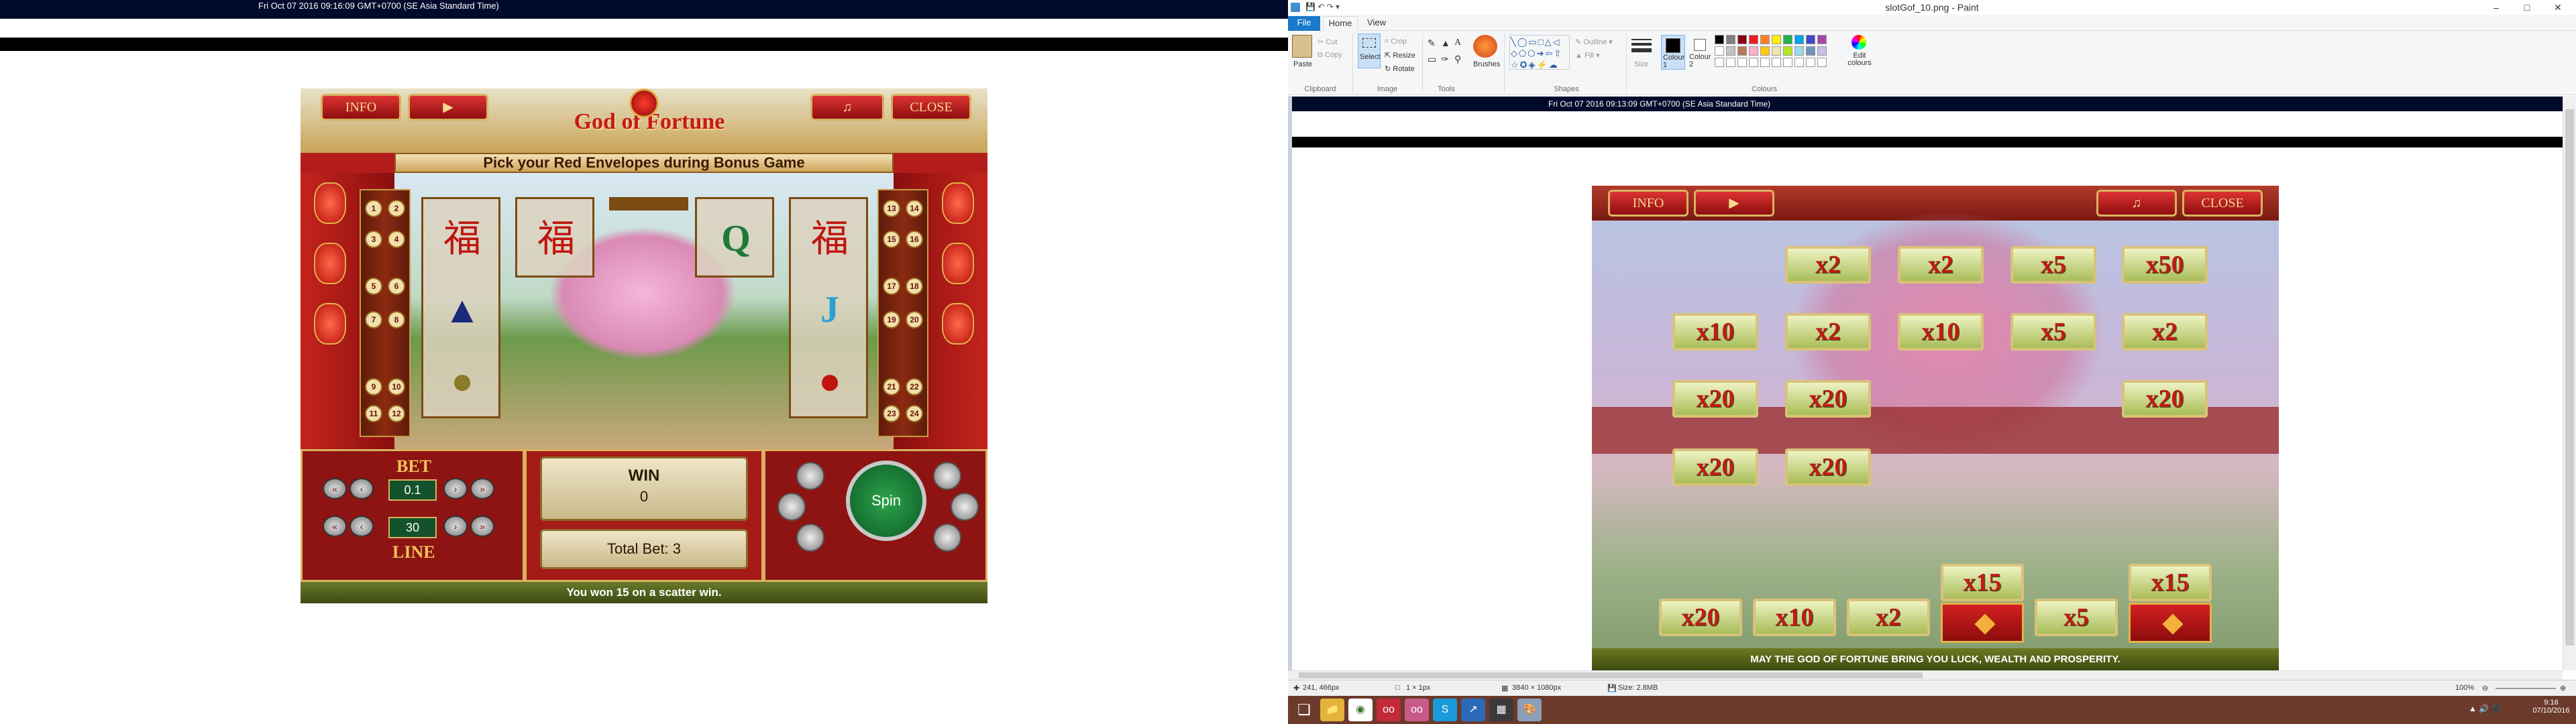 The height and width of the screenshot is (724, 2576). I want to click on vertical-scroll-thumb, so click(2569, 377).